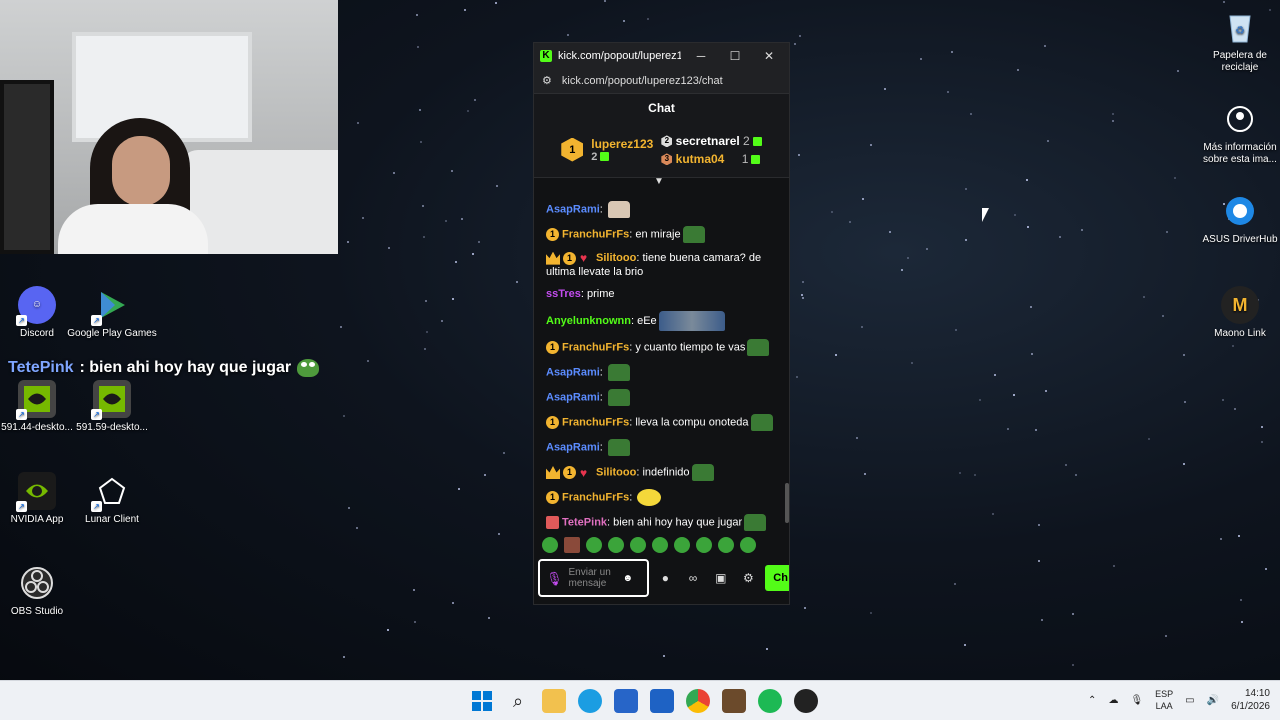  I want to click on sub-badge-icon: 1, so click(569, 258).